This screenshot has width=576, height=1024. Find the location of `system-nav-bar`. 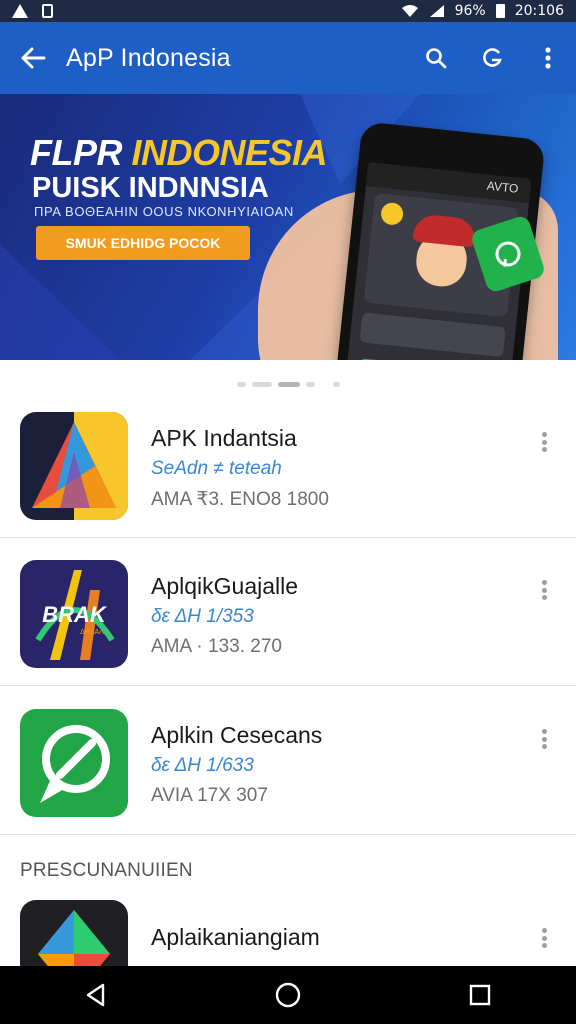

system-nav-bar is located at coordinates (288, 995).